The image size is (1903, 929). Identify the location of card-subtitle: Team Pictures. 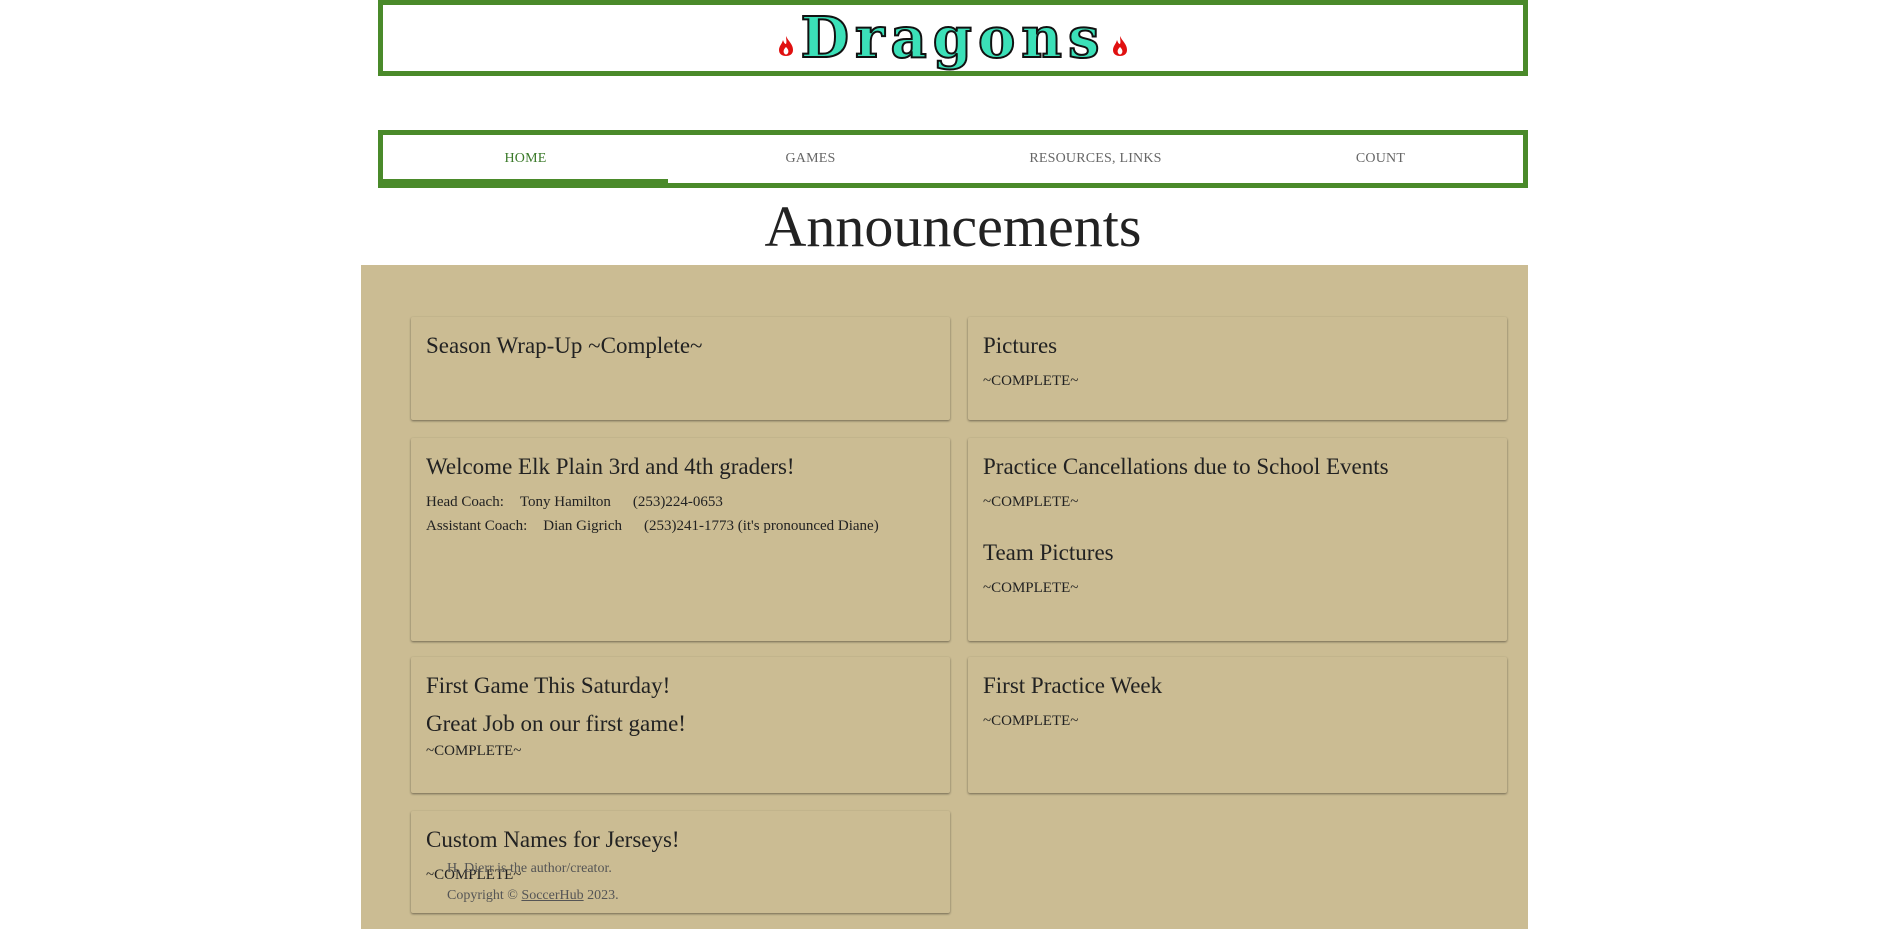
(1048, 552).